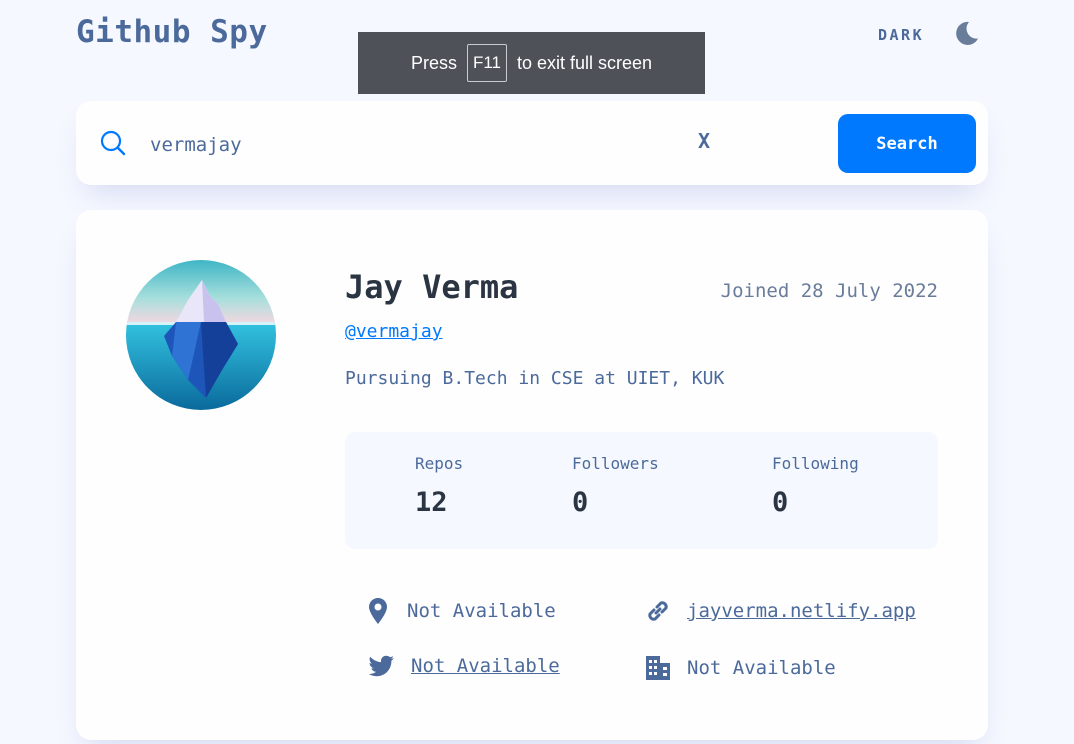  I want to click on profile-name: Jay Verma, so click(432, 287).